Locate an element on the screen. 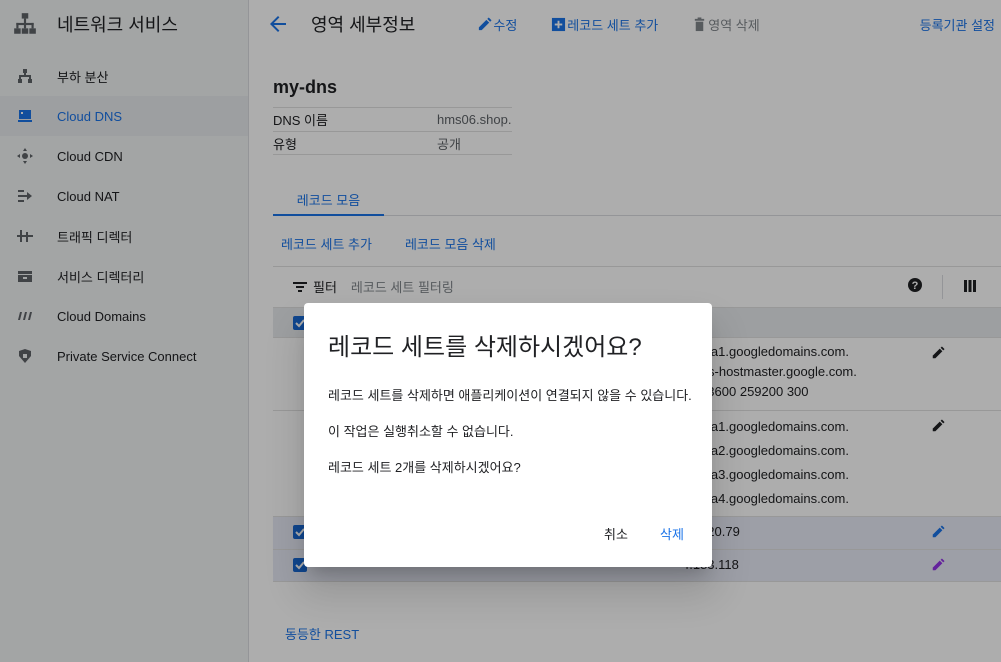 The width and height of the screenshot is (1001, 662). delete-button: 삭제 is located at coordinates (672, 533).